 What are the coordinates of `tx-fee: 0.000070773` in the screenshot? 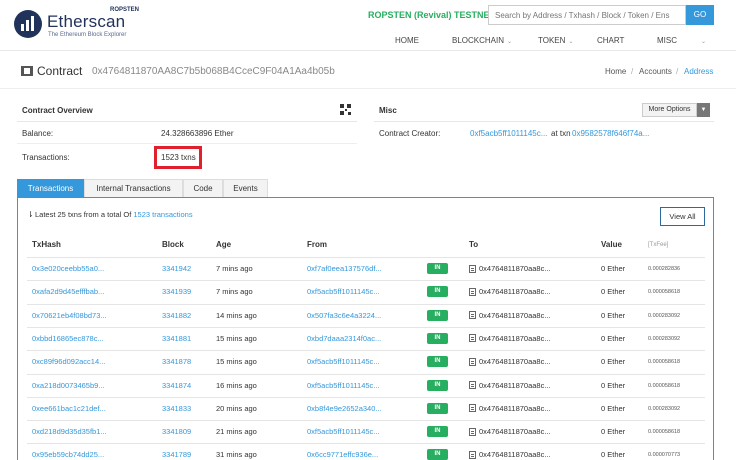 It's located at (664, 455).